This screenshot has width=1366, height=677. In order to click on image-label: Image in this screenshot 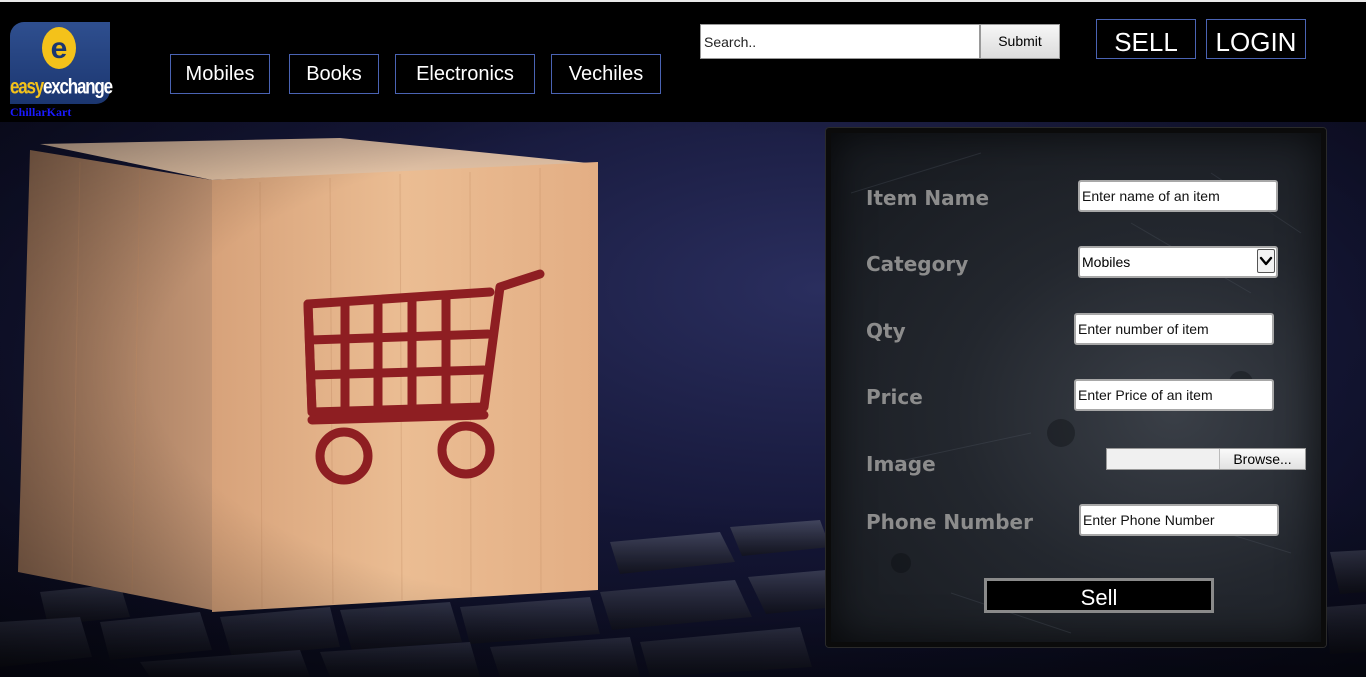, I will do `click(901, 464)`.